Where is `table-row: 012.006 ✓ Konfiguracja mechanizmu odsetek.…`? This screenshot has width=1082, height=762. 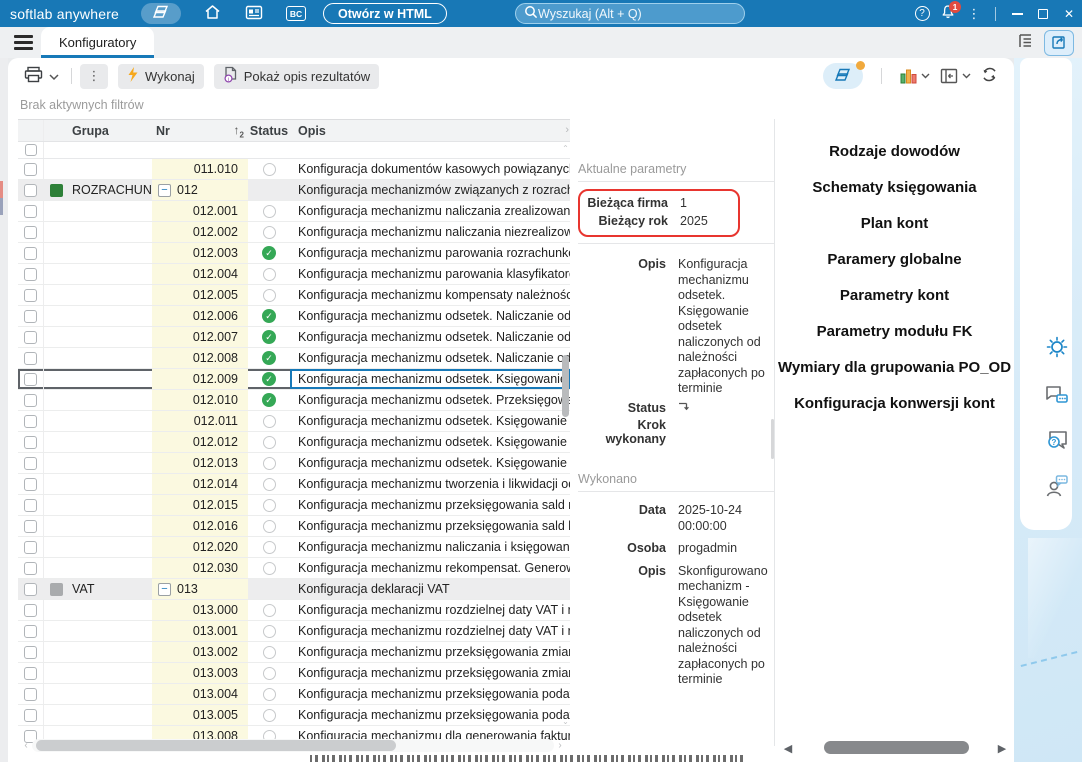
table-row: 012.006 ✓ Konfiguracja mechanizmu odsetek.… is located at coordinates (294, 316).